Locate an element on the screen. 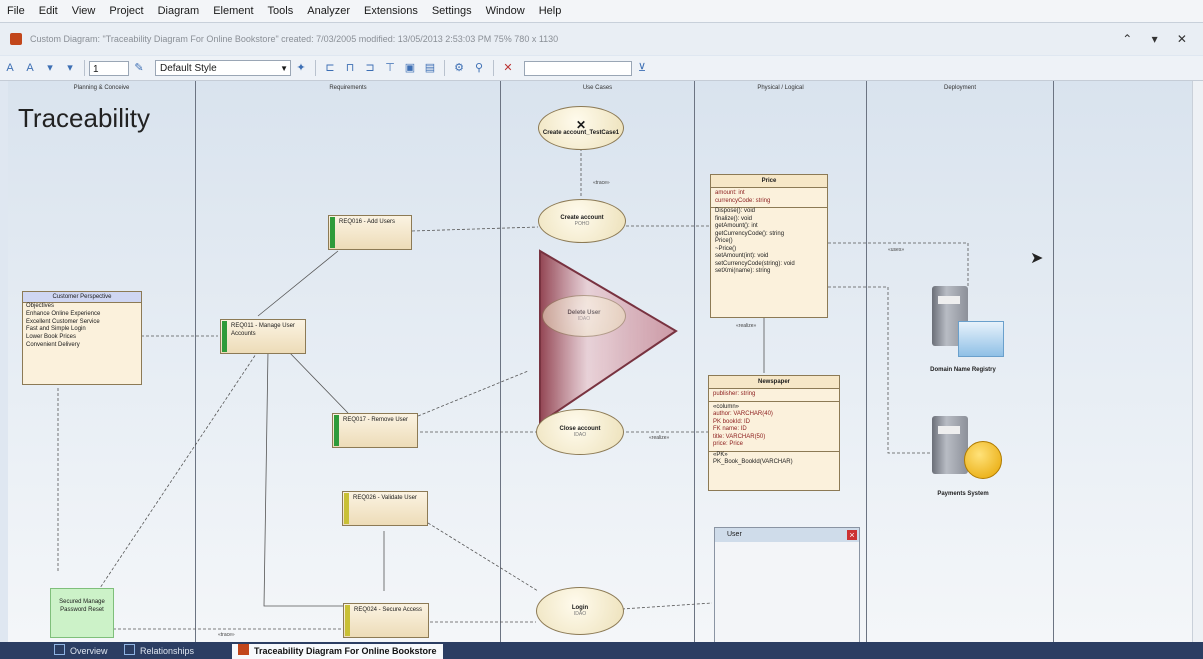  class-operation: setCurrencyCode(string): void is located at coordinates (755, 263).